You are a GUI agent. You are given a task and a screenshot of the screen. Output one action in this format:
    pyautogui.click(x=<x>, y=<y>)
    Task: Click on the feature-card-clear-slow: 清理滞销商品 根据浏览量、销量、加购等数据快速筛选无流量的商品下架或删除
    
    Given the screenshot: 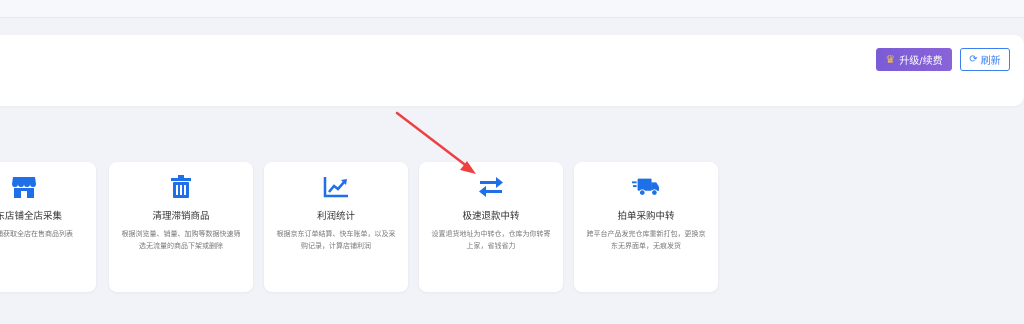 What is the action you would take?
    pyautogui.click(x=181, y=227)
    